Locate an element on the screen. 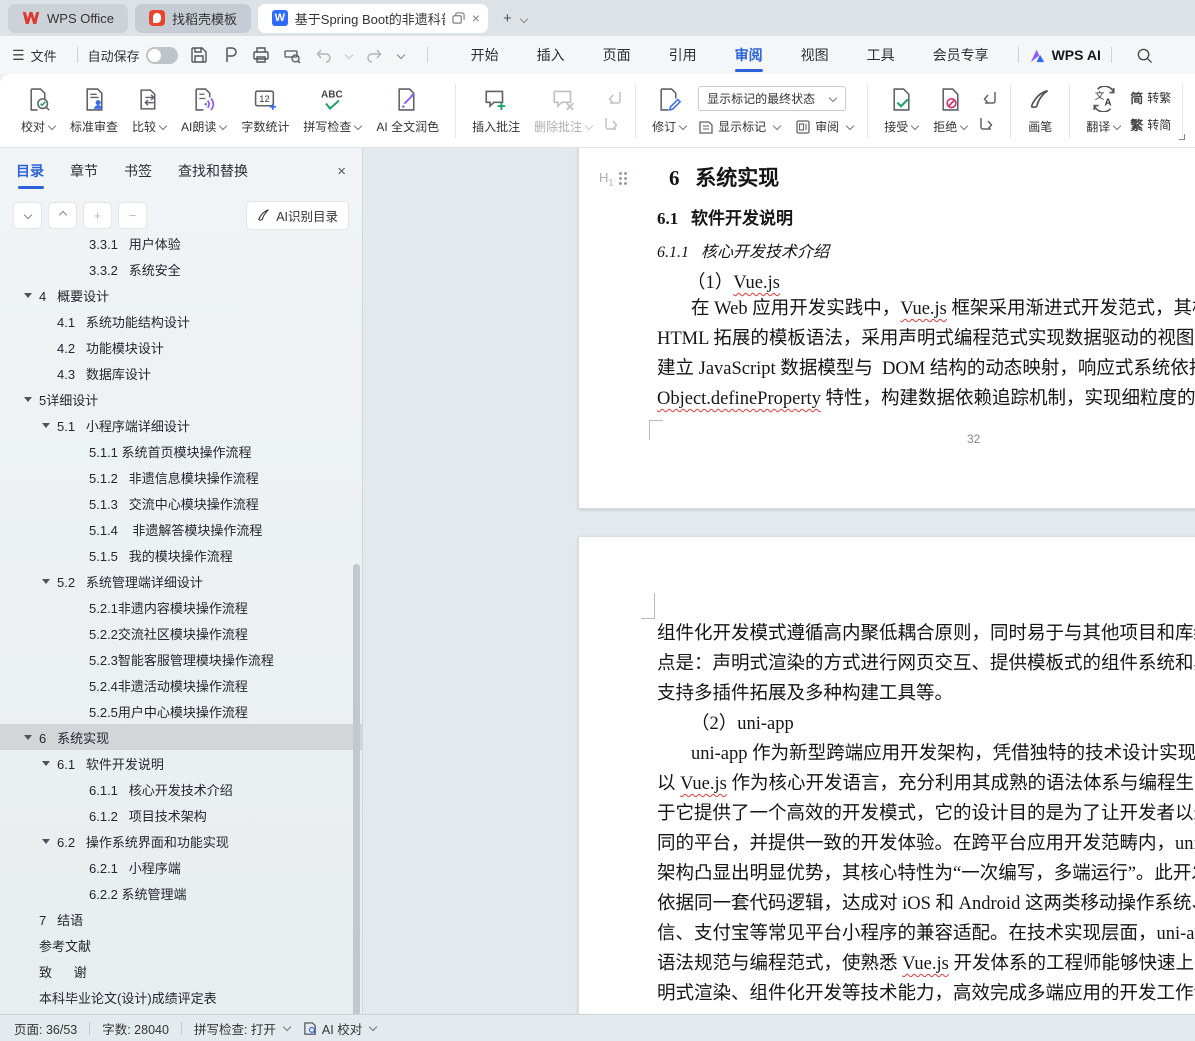 This screenshot has width=1195, height=1041. toc-item: 5.2.5用户中心模块操作流程 is located at coordinates (181, 711).